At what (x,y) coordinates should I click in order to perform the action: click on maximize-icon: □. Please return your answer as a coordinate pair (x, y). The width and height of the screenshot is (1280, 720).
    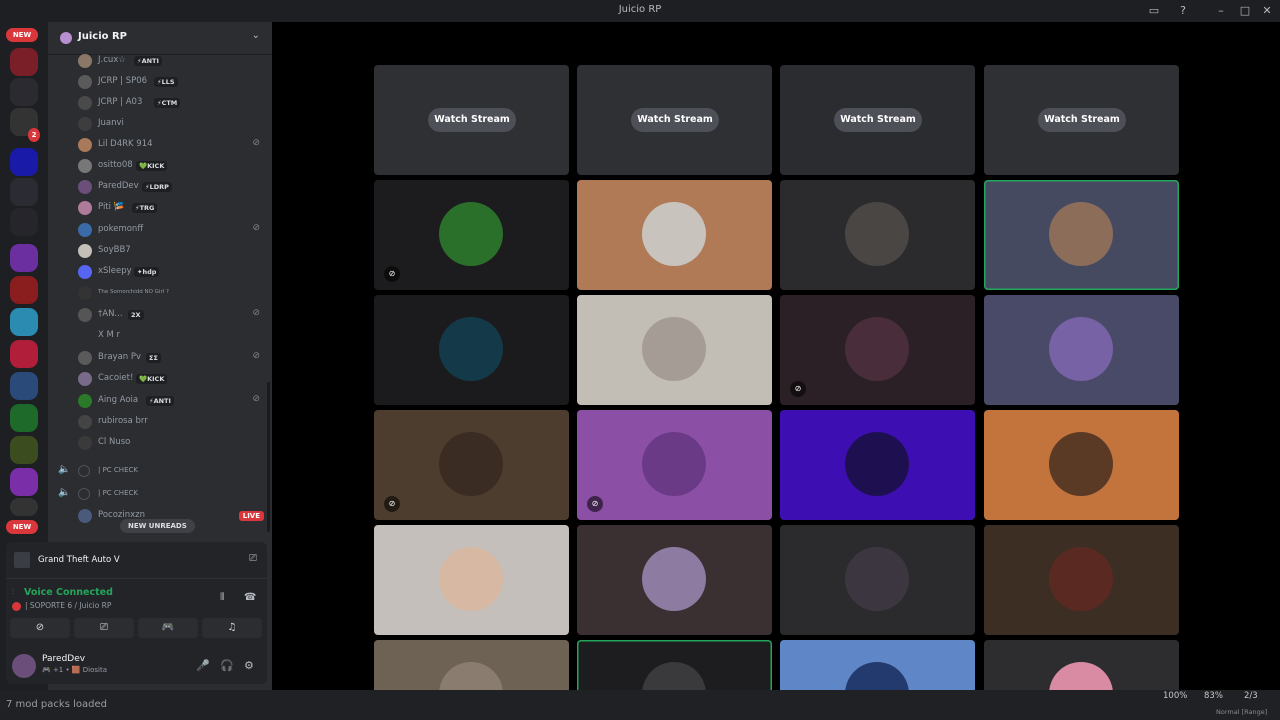
    Looking at the image, I should click on (1245, 11).